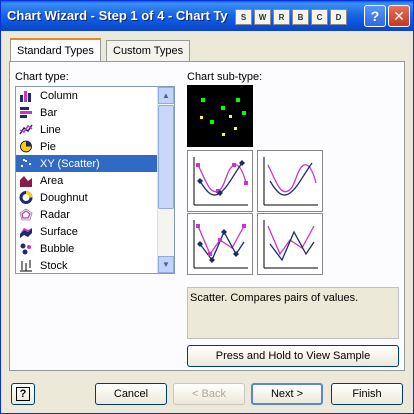  I want to click on scatter-smoothed-lines-preview-icon, so click(290, 181).